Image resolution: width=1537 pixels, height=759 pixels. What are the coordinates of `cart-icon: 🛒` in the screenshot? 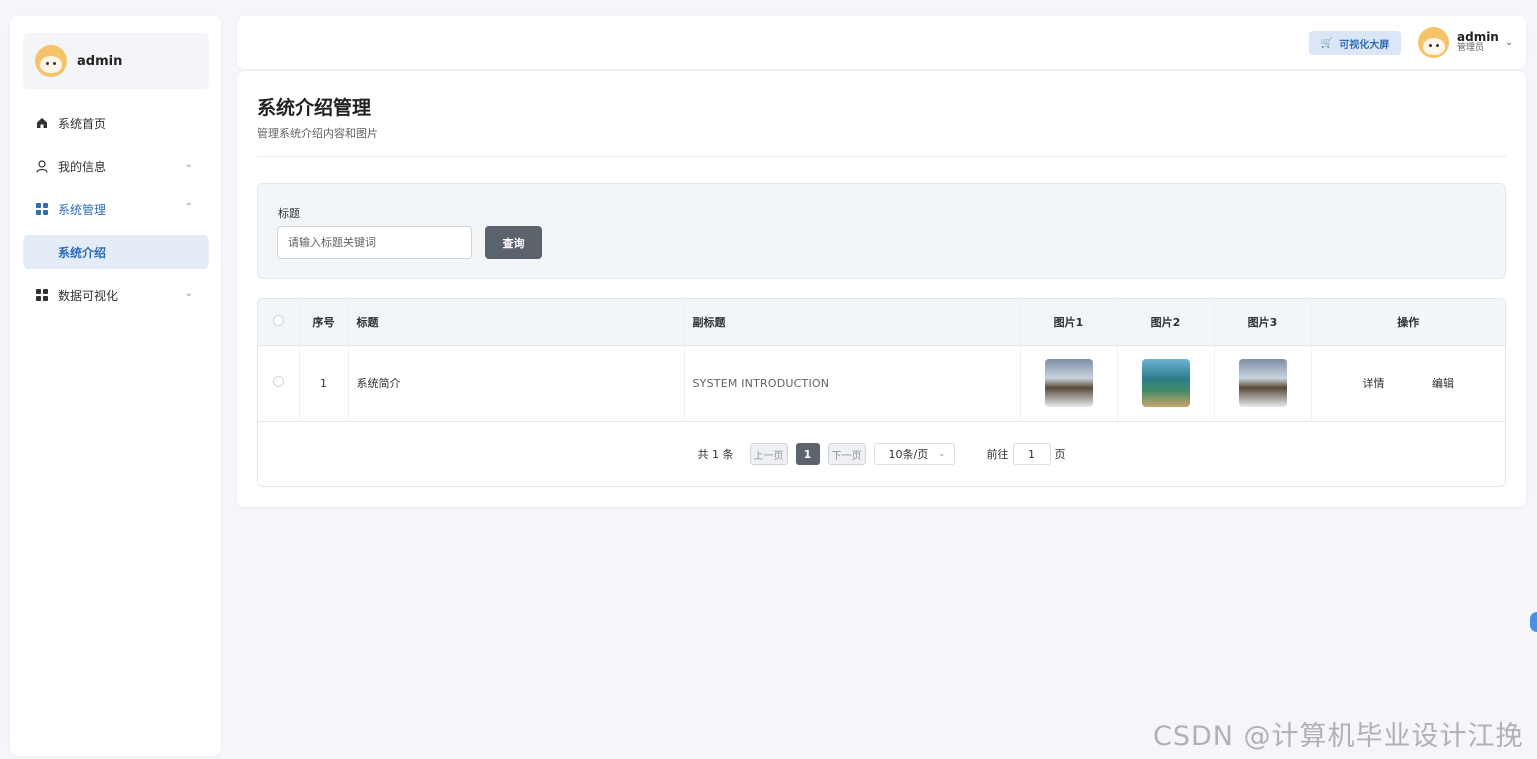 It's located at (1327, 43).